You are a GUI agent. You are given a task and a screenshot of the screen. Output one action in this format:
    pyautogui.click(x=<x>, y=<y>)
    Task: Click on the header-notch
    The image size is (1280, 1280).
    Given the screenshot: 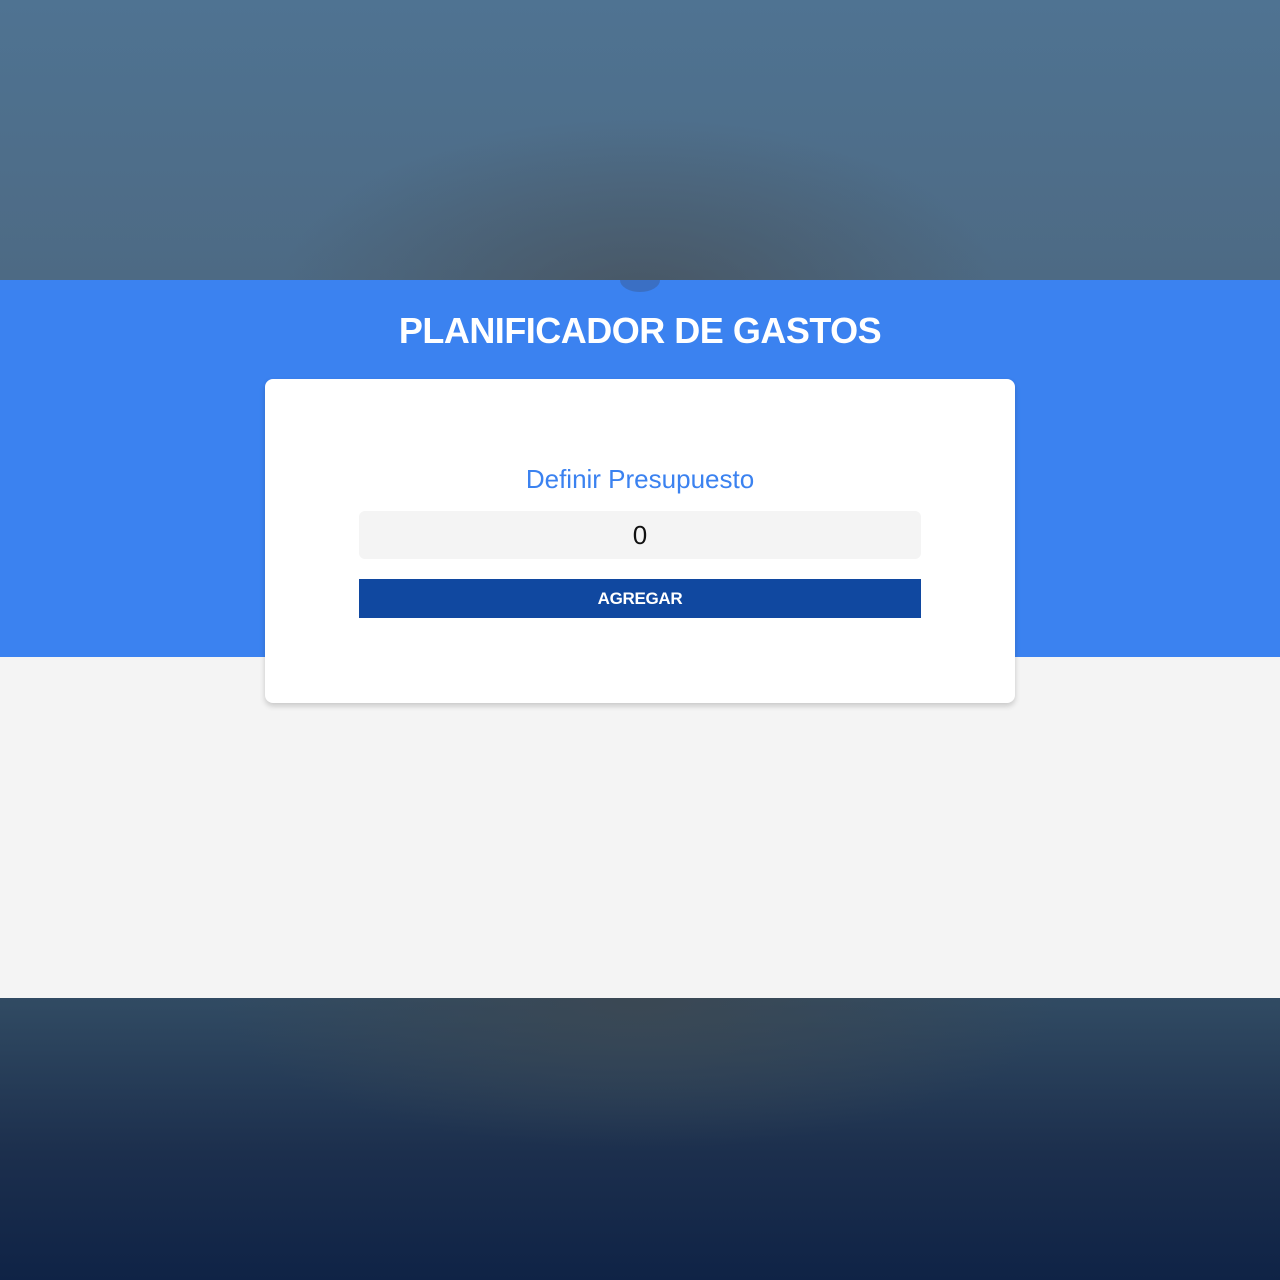 What is the action you would take?
    pyautogui.click(x=640, y=286)
    